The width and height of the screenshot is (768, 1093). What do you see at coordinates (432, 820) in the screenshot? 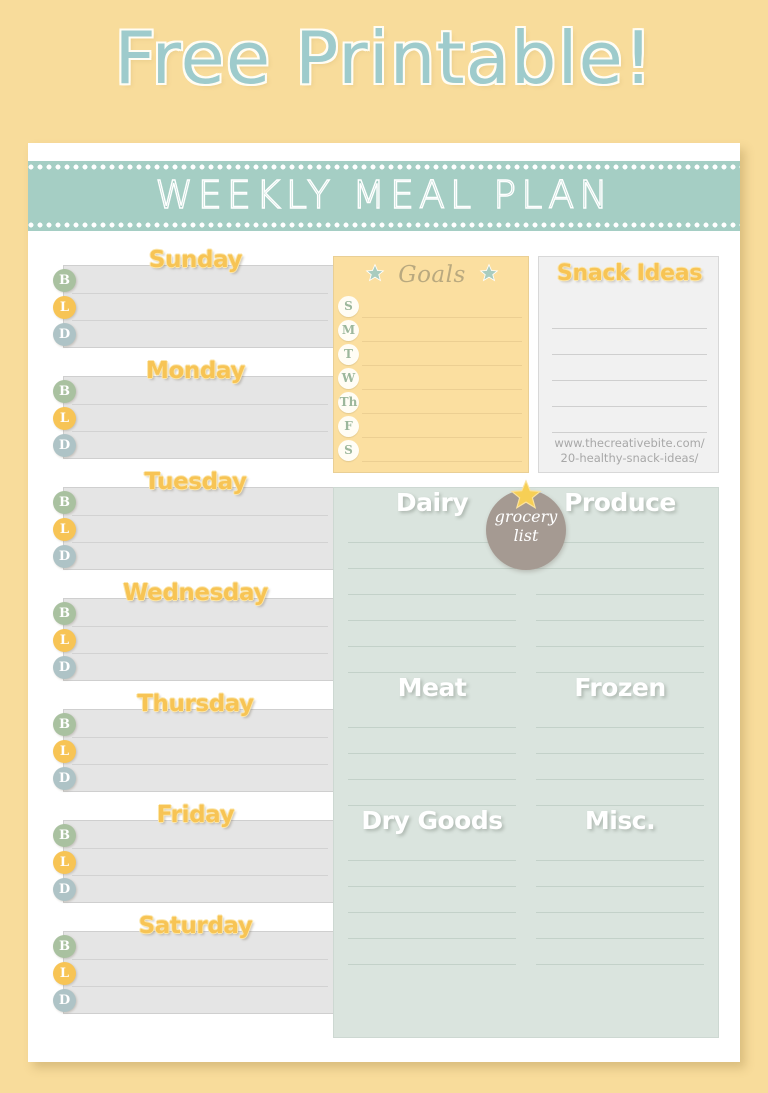
I see `grocery-section-title: Dry Goods` at bounding box center [432, 820].